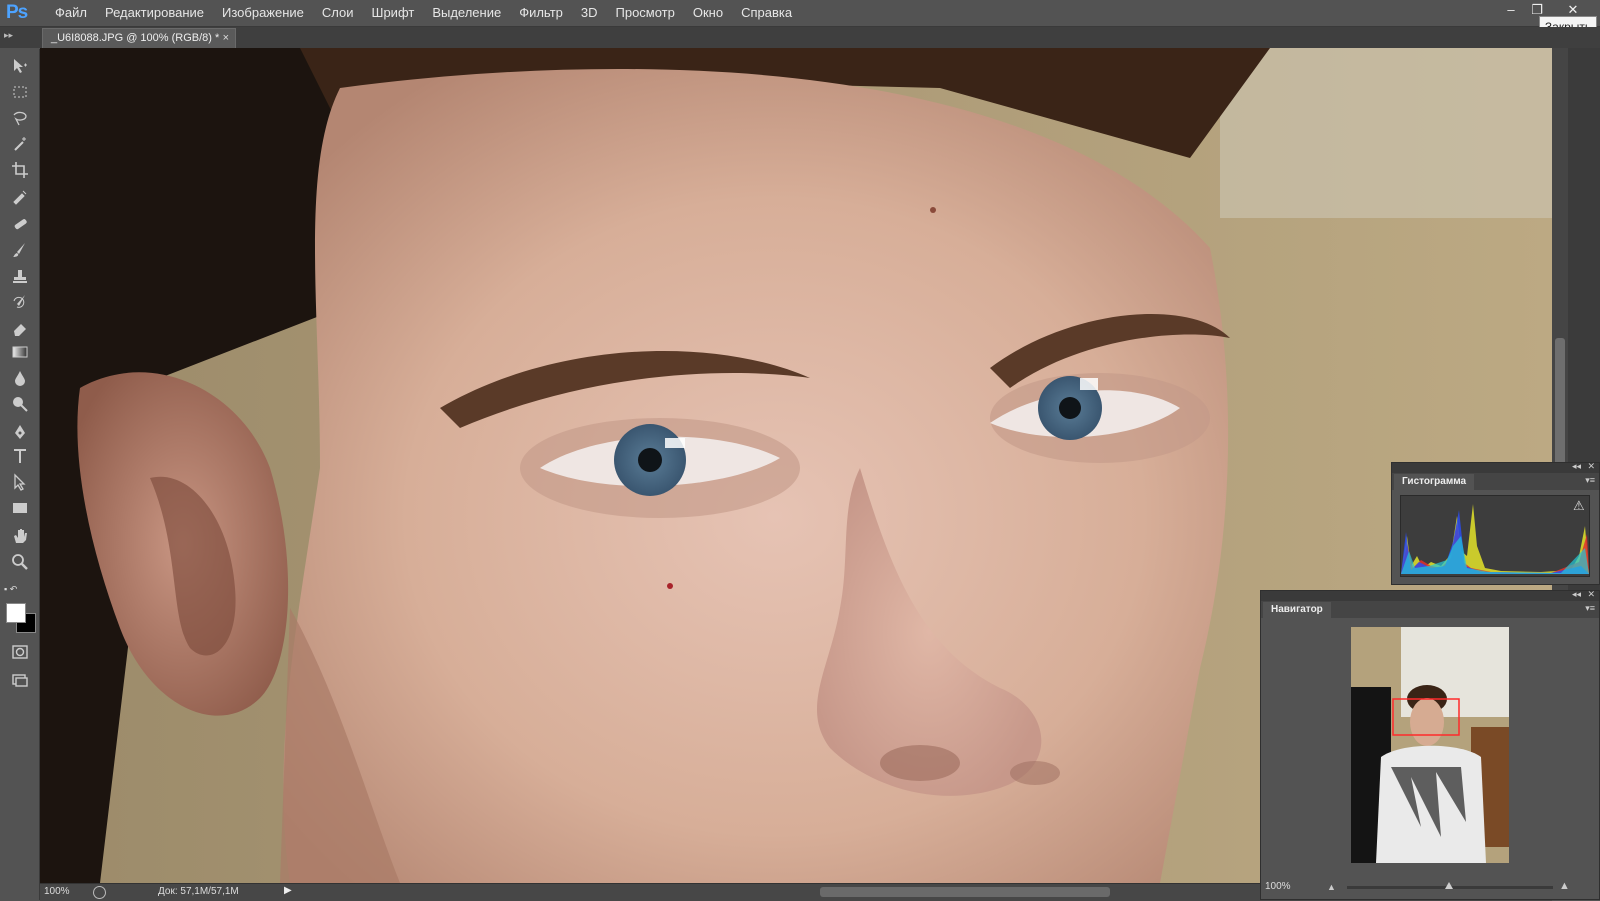 This screenshot has height=901, width=1600. What do you see at coordinates (19, 66) in the screenshot?
I see `move-tool-icon` at bounding box center [19, 66].